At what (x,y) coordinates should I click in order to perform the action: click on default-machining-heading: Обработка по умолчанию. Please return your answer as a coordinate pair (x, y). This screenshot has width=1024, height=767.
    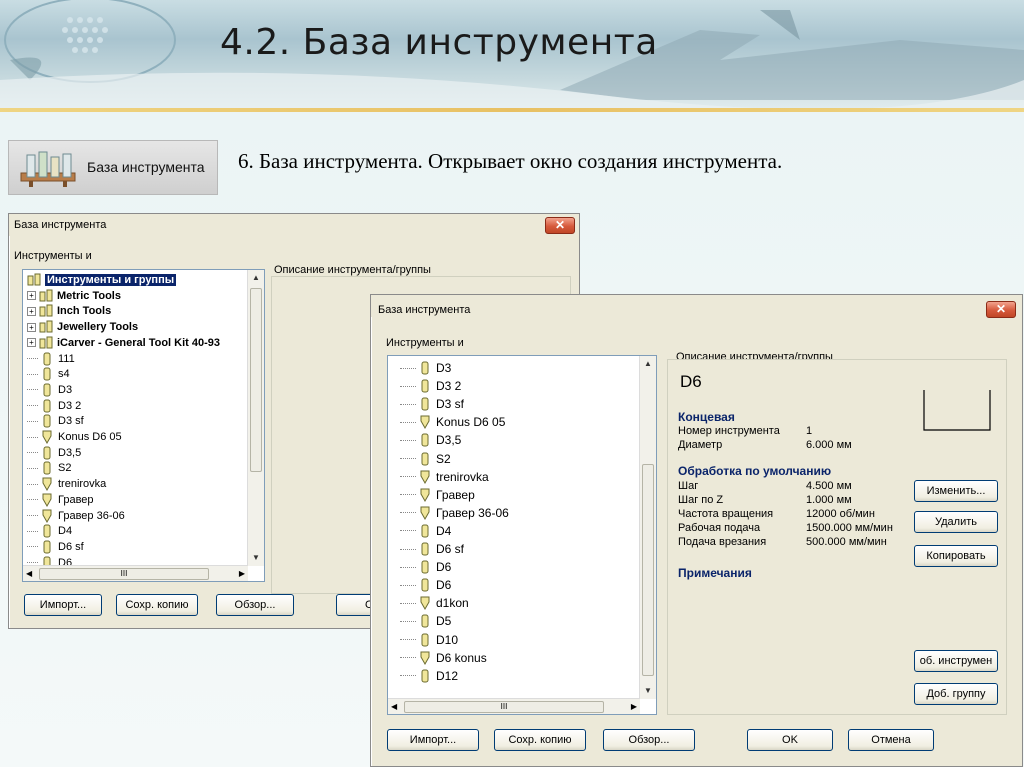
    Looking at the image, I should click on (755, 471).